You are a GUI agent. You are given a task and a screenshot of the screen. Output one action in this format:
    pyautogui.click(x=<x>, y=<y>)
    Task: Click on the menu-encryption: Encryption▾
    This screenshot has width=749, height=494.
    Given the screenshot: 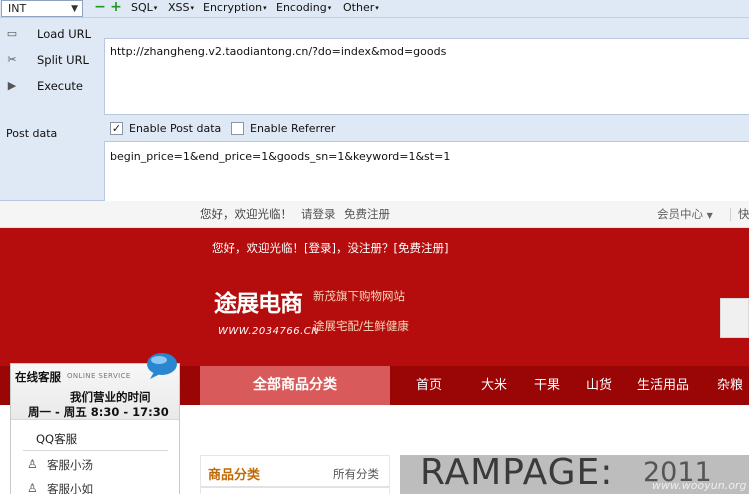 What is the action you would take?
    pyautogui.click(x=235, y=8)
    